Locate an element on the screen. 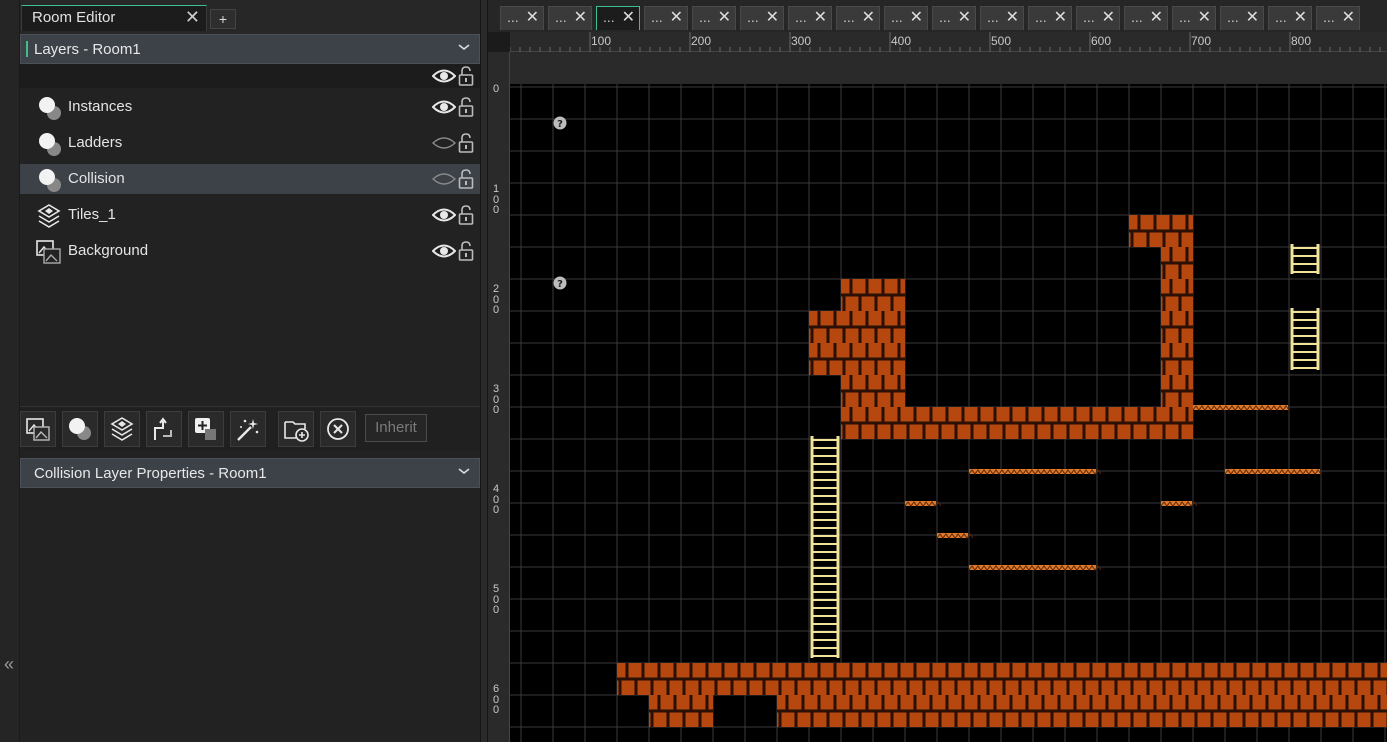  layer-row-ladders: Ladders is located at coordinates (250, 143).